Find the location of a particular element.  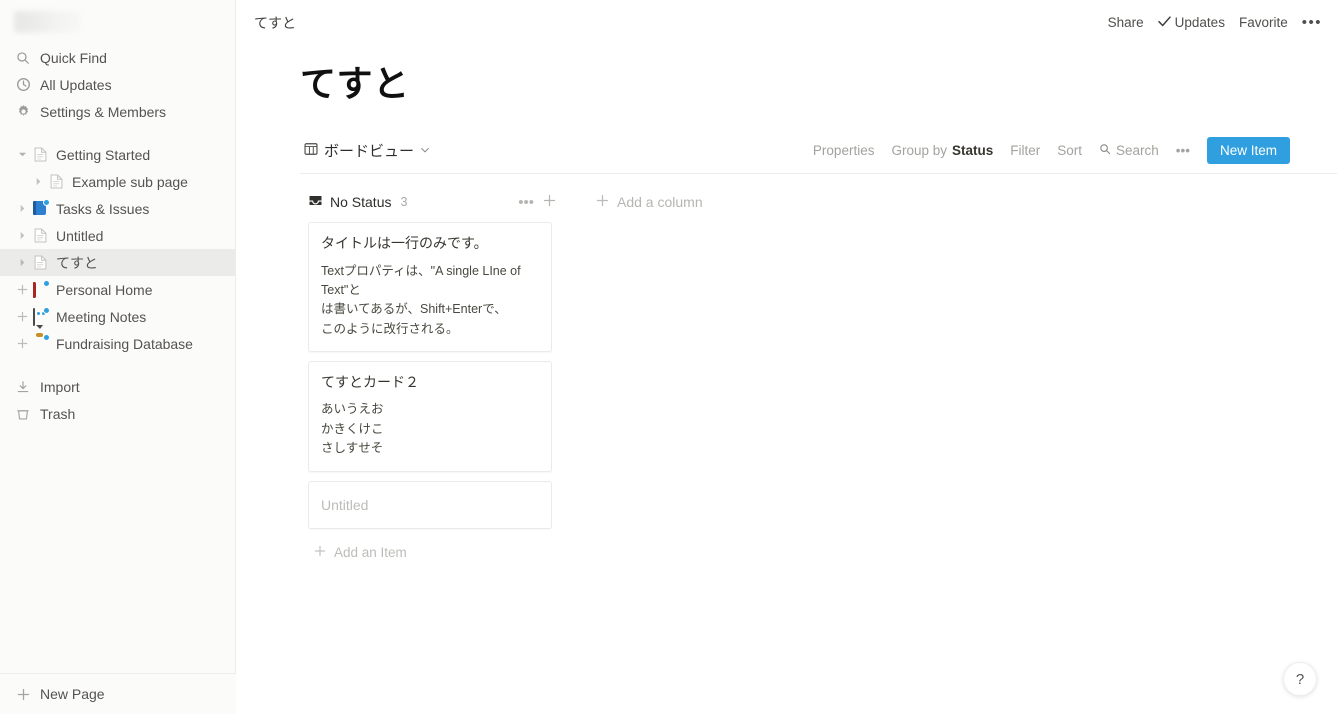

import-icon is located at coordinates (23, 387).